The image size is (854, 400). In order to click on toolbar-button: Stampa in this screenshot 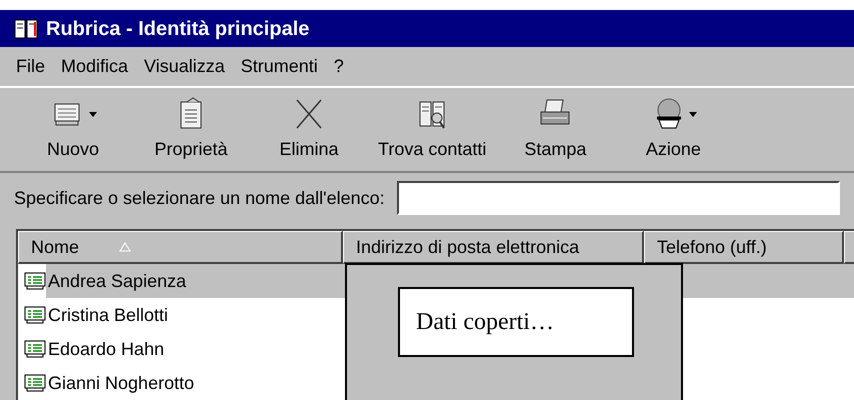, I will do `click(555, 129)`.